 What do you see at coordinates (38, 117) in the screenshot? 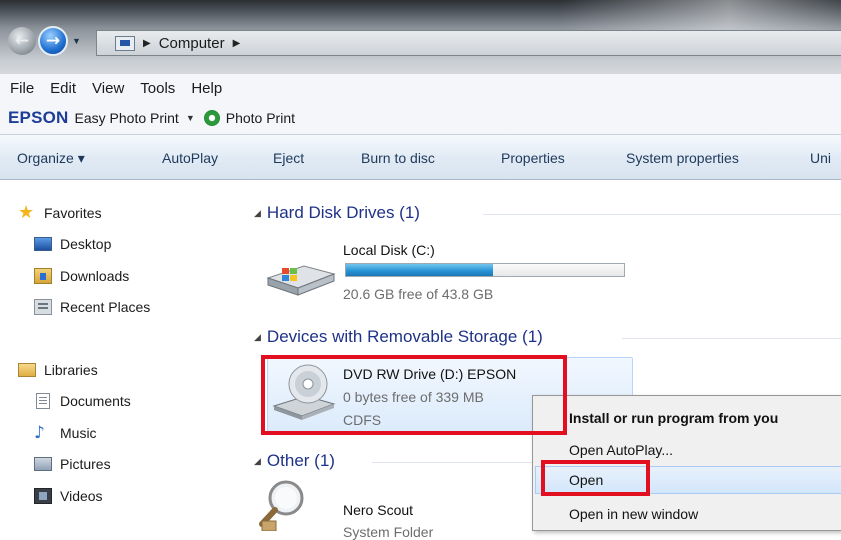
I see `epson-logo: EPSON` at bounding box center [38, 117].